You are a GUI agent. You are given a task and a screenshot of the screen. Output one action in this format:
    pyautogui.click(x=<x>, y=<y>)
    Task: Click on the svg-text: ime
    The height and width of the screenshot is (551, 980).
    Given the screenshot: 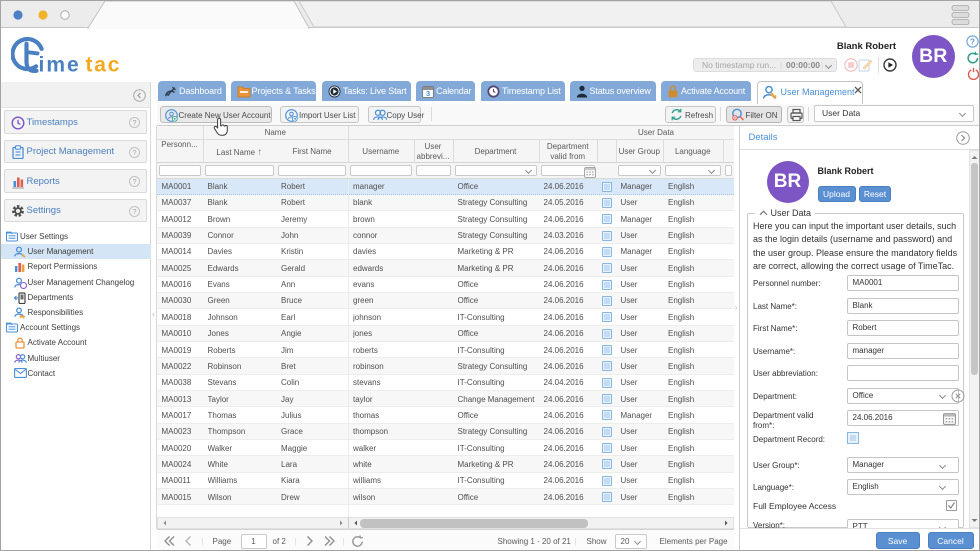 What is the action you would take?
    pyautogui.click(x=60, y=64)
    